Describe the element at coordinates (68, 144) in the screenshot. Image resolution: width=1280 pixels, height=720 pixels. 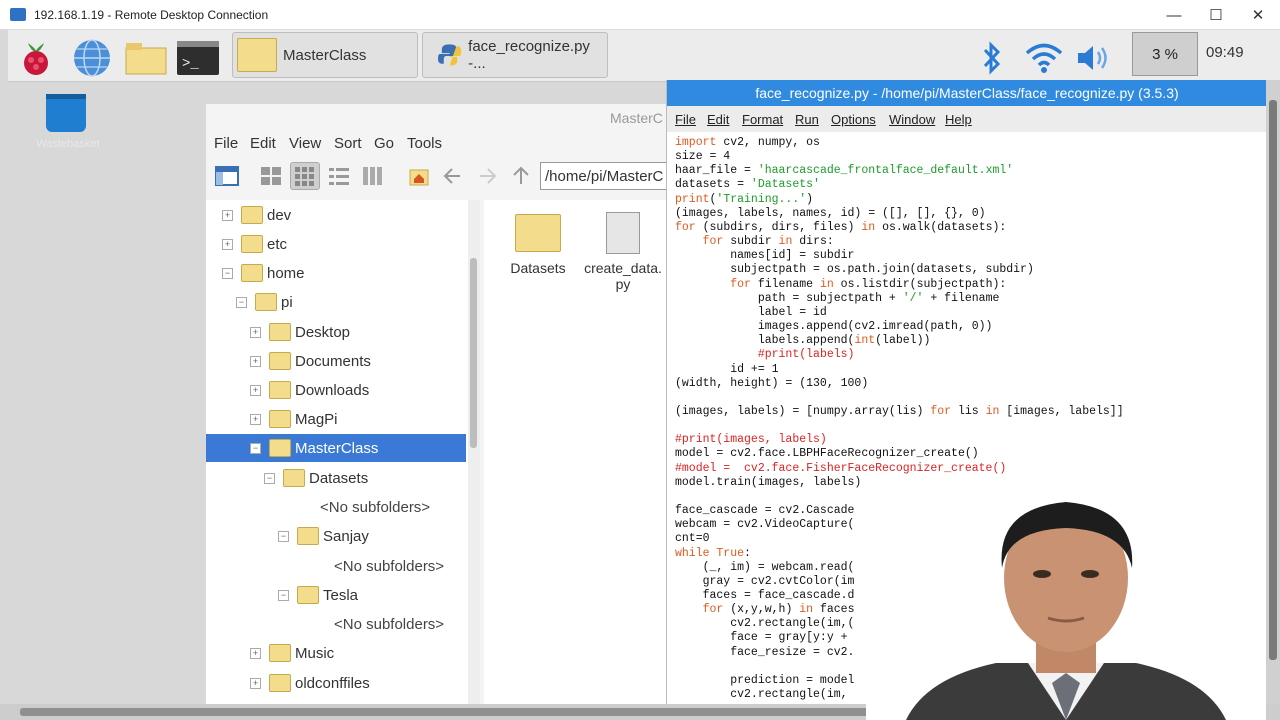
I see `wastebasket-label: Wastebasket` at that location.